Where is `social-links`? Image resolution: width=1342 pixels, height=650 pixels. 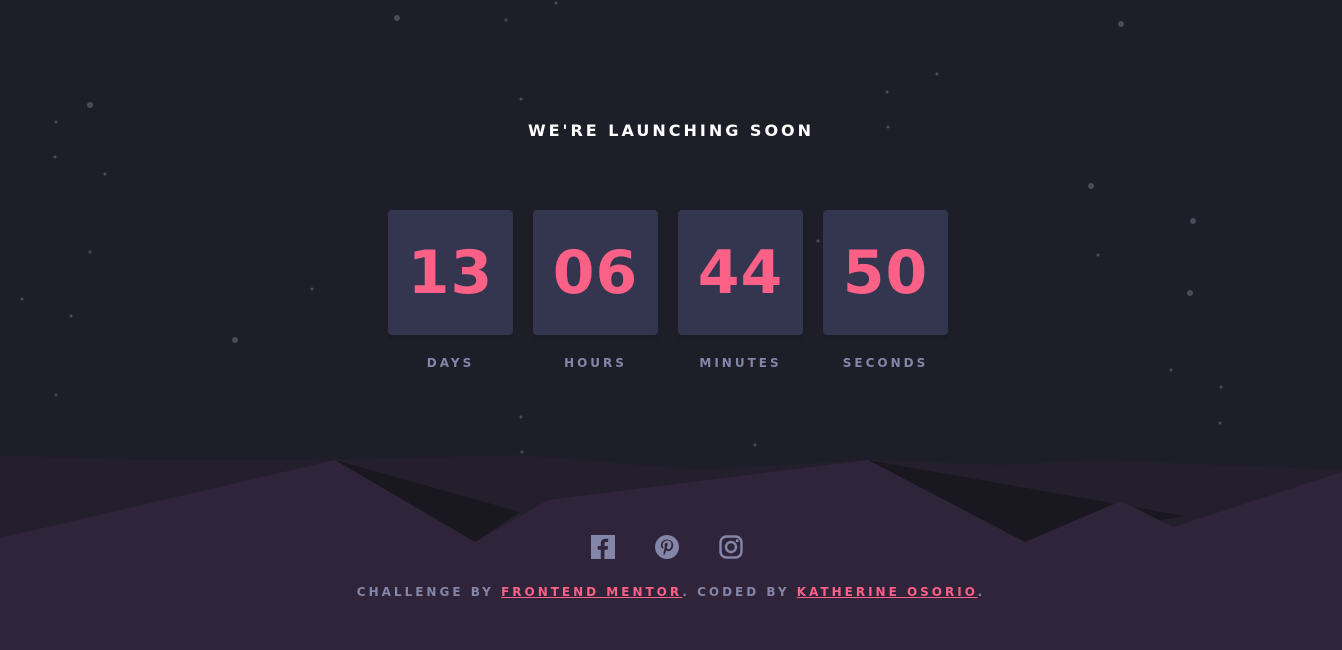
social-links is located at coordinates (667, 547).